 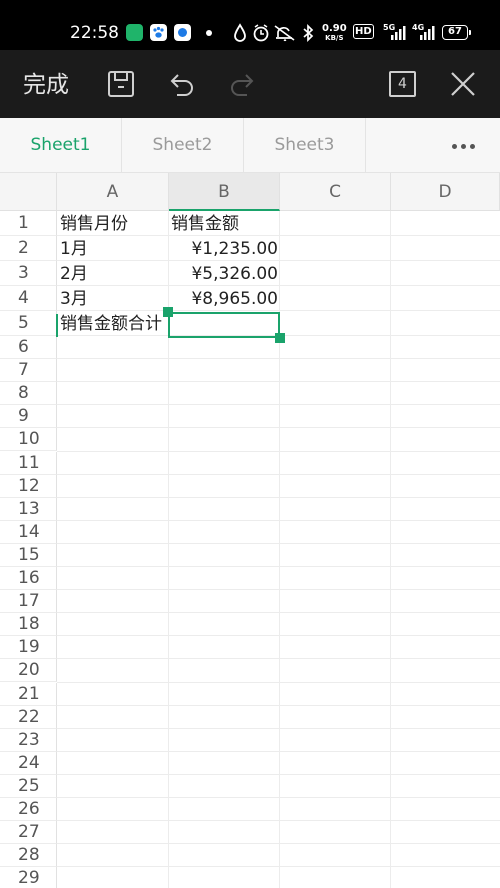 What do you see at coordinates (280, 338) in the screenshot?
I see `selection-handle-bottom-right` at bounding box center [280, 338].